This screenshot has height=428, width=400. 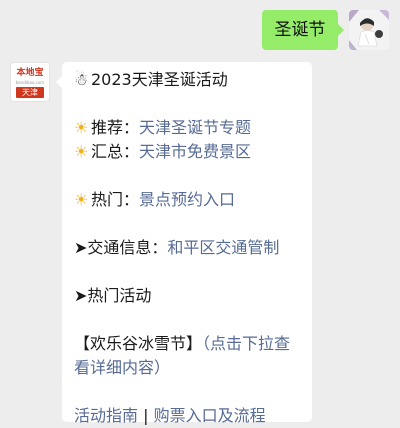 I want to click on recommend-link: 天津圣诞节专题, so click(x=195, y=127).